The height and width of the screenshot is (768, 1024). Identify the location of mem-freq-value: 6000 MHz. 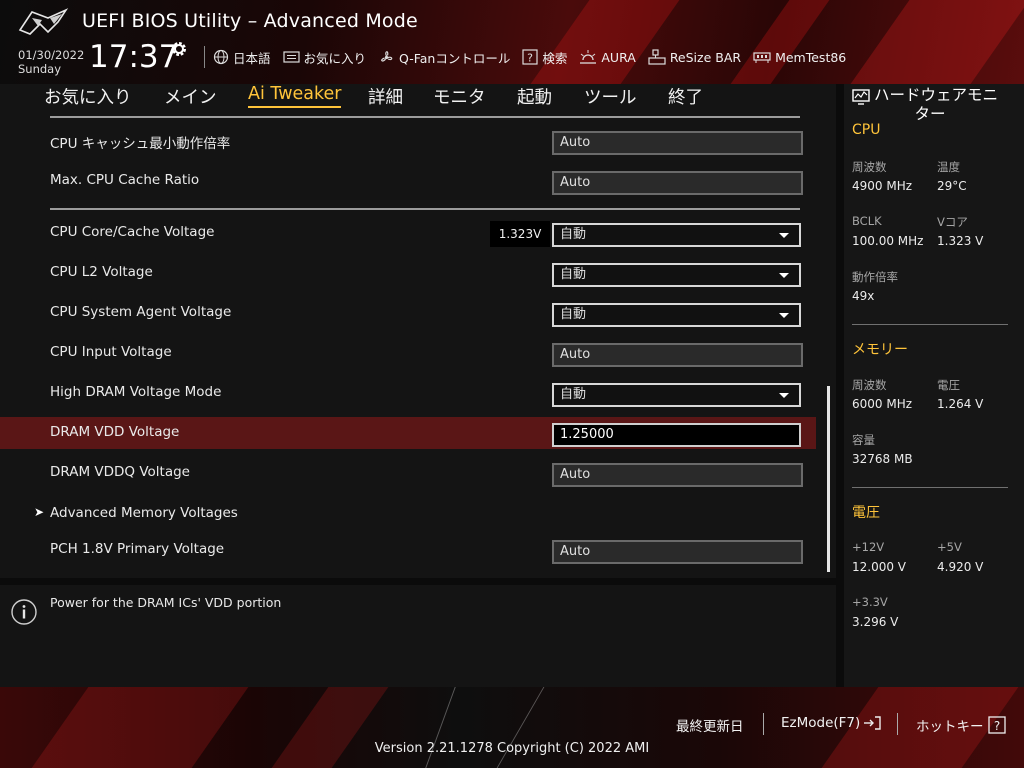
(882, 404).